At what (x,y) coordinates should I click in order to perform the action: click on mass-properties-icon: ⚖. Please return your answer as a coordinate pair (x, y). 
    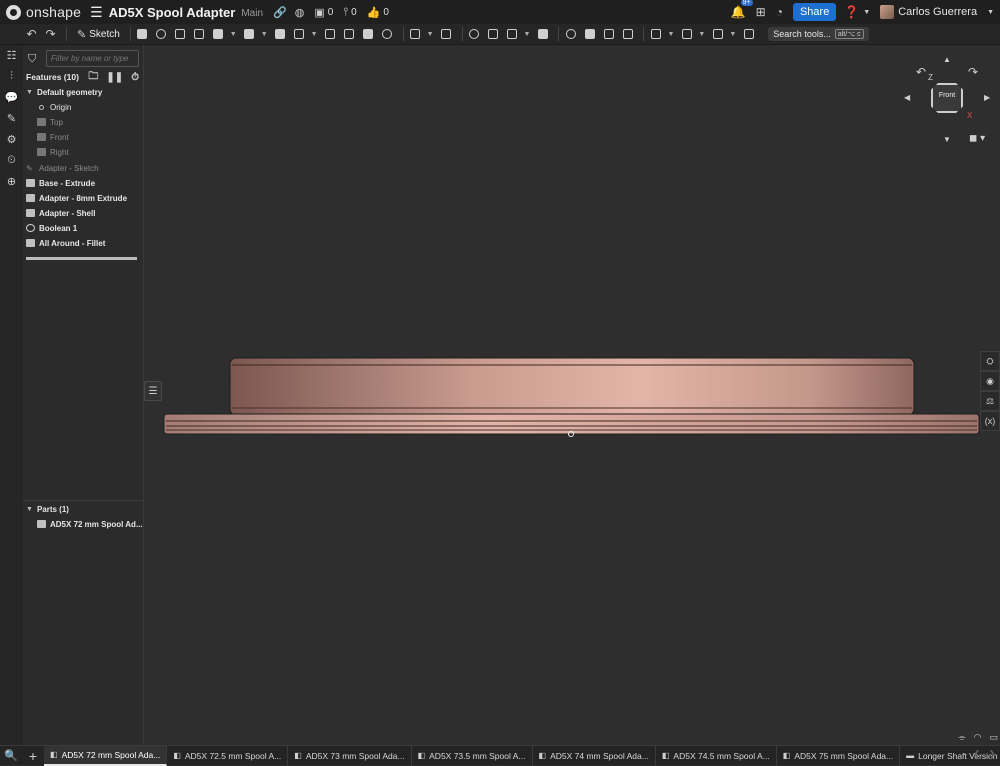
    Looking at the image, I should click on (990, 401).